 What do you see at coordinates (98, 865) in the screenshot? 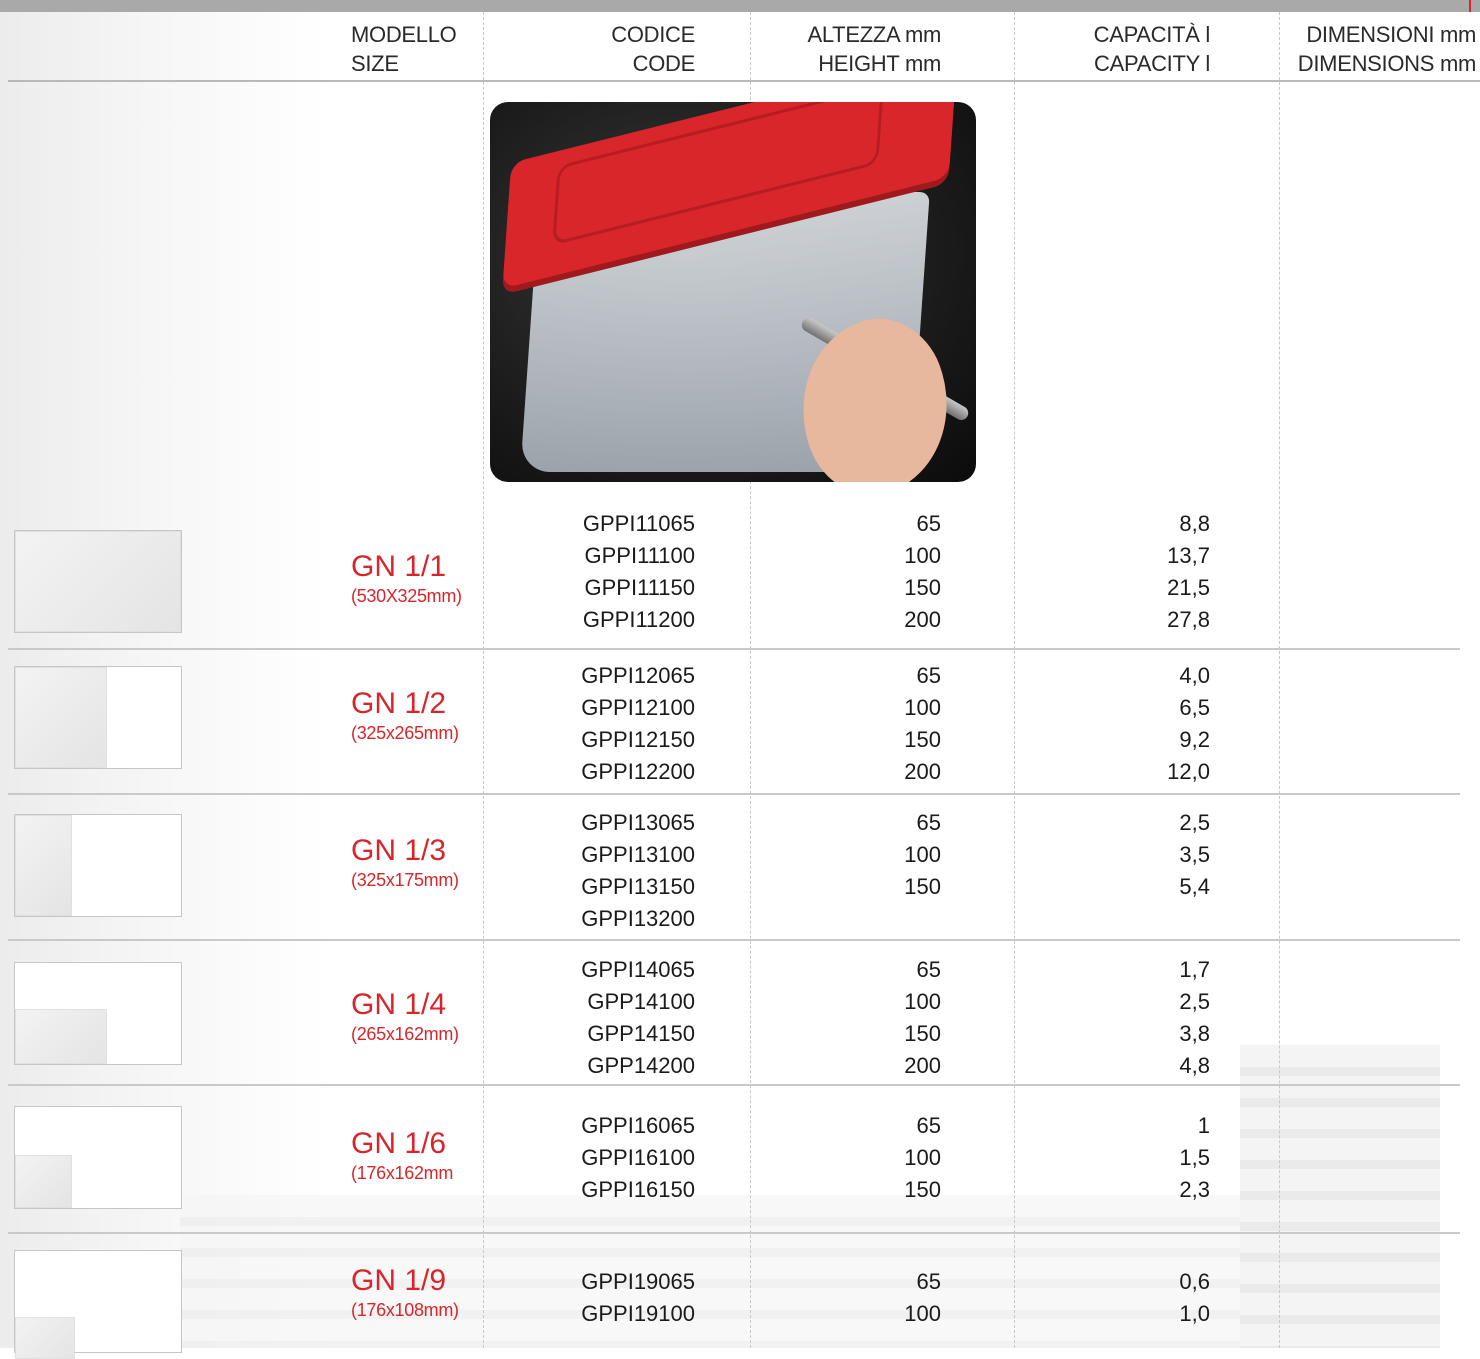
I see `gn-1-3-thumbnail` at bounding box center [98, 865].